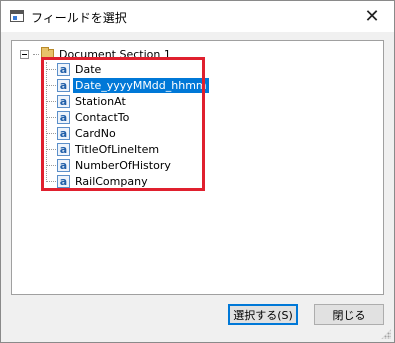  What do you see at coordinates (263, 314) in the screenshot?
I see `select-button: 選択する(S)` at bounding box center [263, 314].